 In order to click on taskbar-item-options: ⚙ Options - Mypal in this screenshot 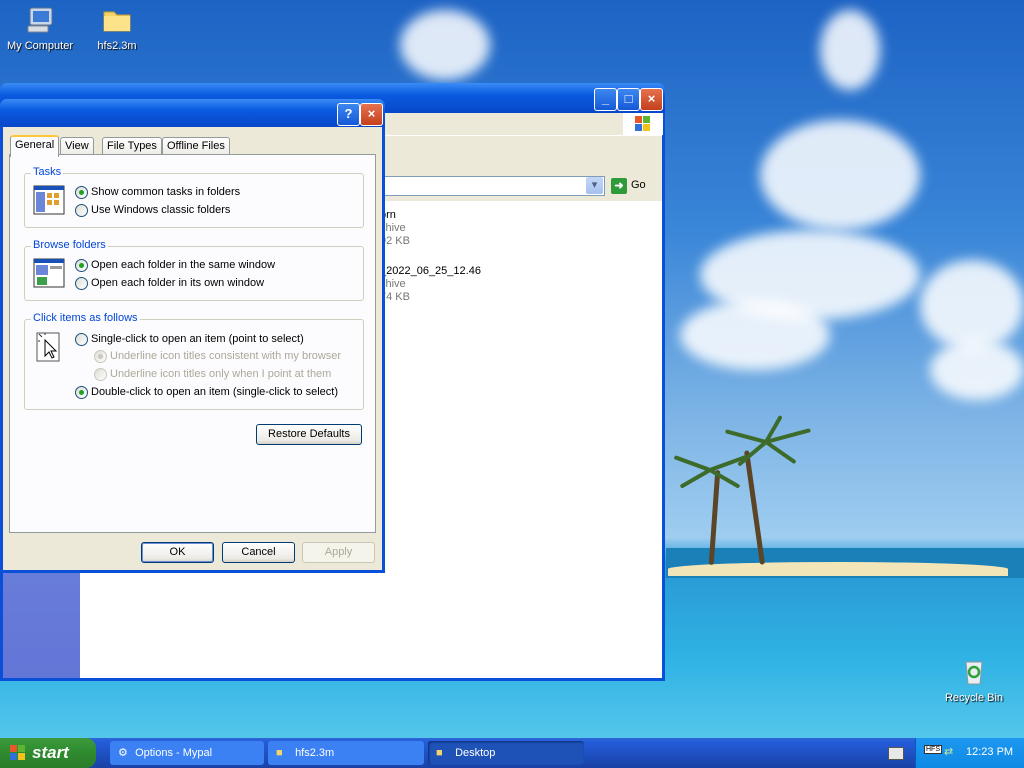, I will do `click(187, 753)`.